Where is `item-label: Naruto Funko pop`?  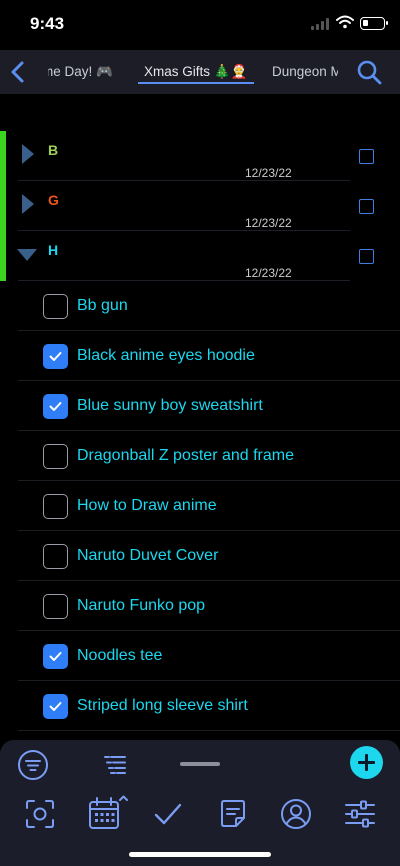 item-label: Naruto Funko pop is located at coordinates (141, 605).